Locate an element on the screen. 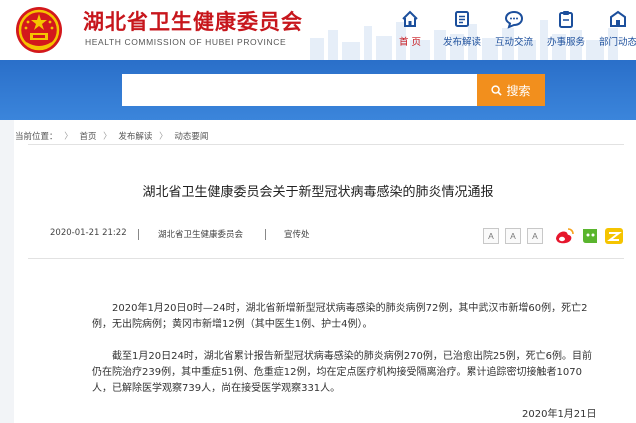 Image resolution: width=636 pixels, height=423 pixels. nav-item-releases: 发布解读 is located at coordinates (462, 30).